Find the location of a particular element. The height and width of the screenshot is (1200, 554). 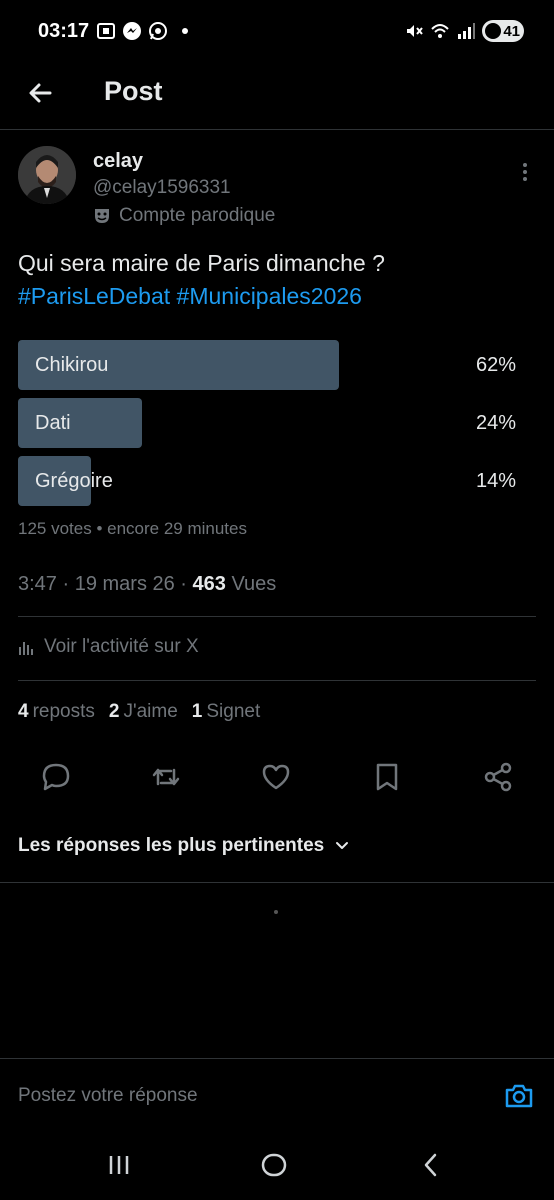

post-hashtags: #ParisLeDebat #Municipales2026 is located at coordinates (278, 296).